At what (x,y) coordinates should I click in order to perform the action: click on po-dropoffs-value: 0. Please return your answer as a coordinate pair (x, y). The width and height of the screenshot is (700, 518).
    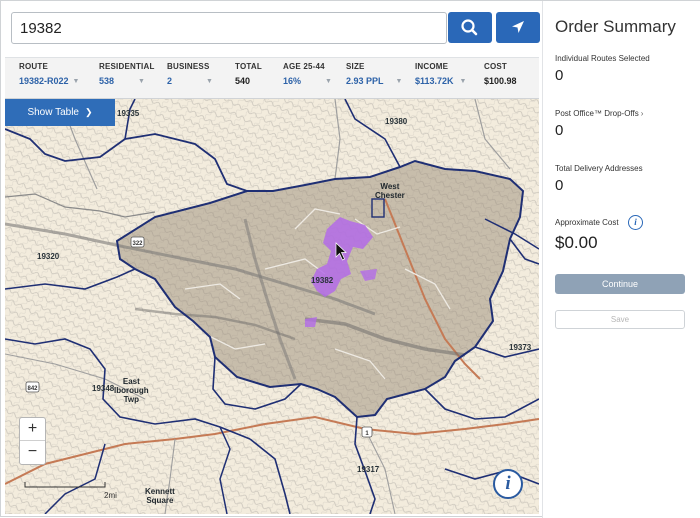
    Looking at the image, I should click on (559, 130).